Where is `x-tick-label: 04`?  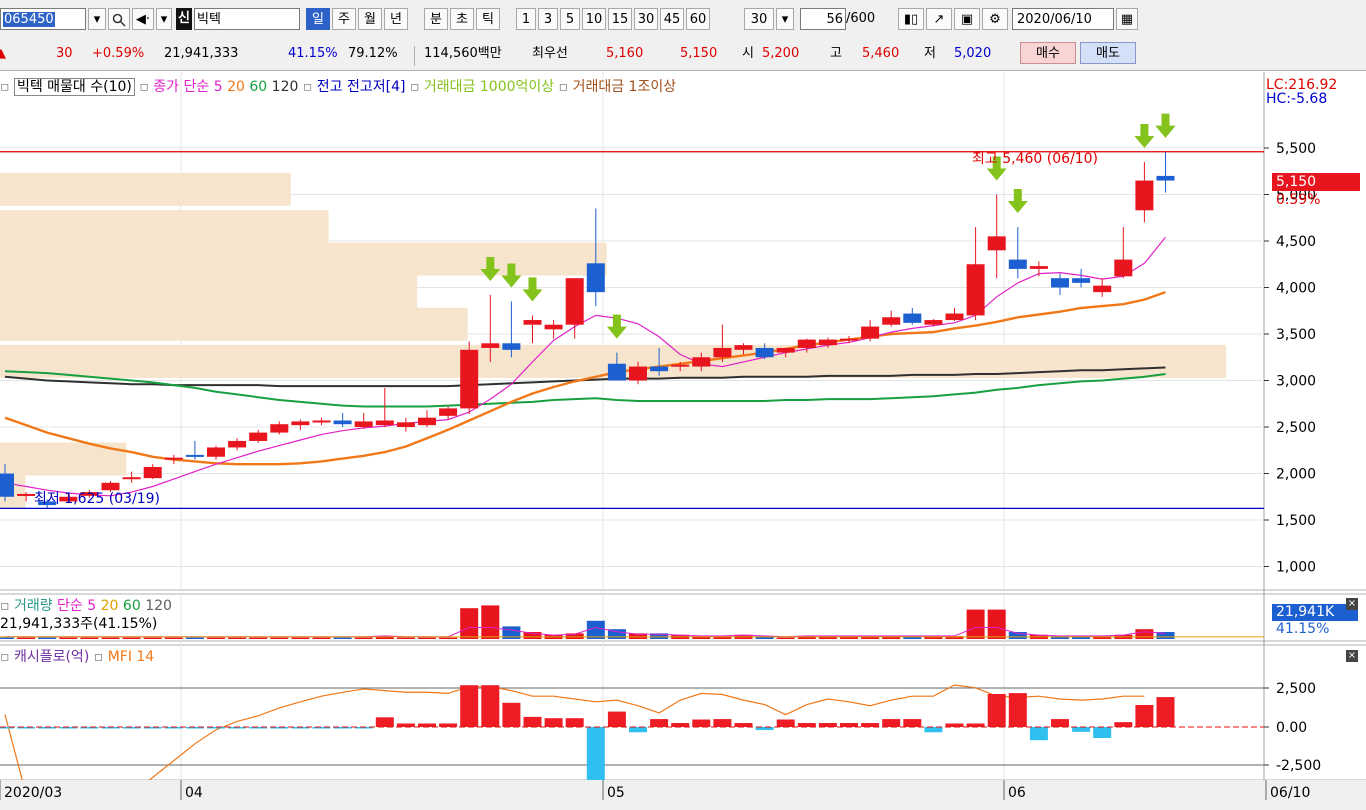 x-tick-label: 04 is located at coordinates (194, 793).